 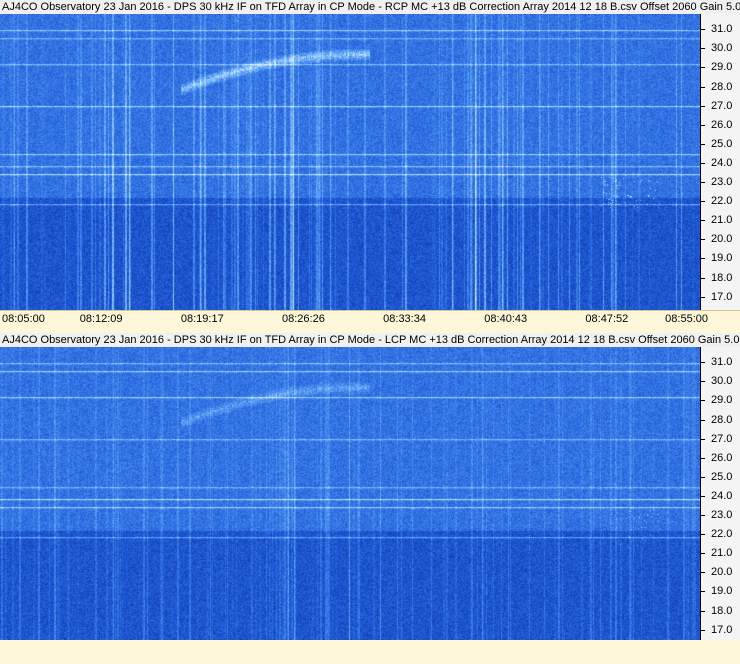 What do you see at coordinates (506, 319) in the screenshot?
I see `x-tick-label: 08:40:43` at bounding box center [506, 319].